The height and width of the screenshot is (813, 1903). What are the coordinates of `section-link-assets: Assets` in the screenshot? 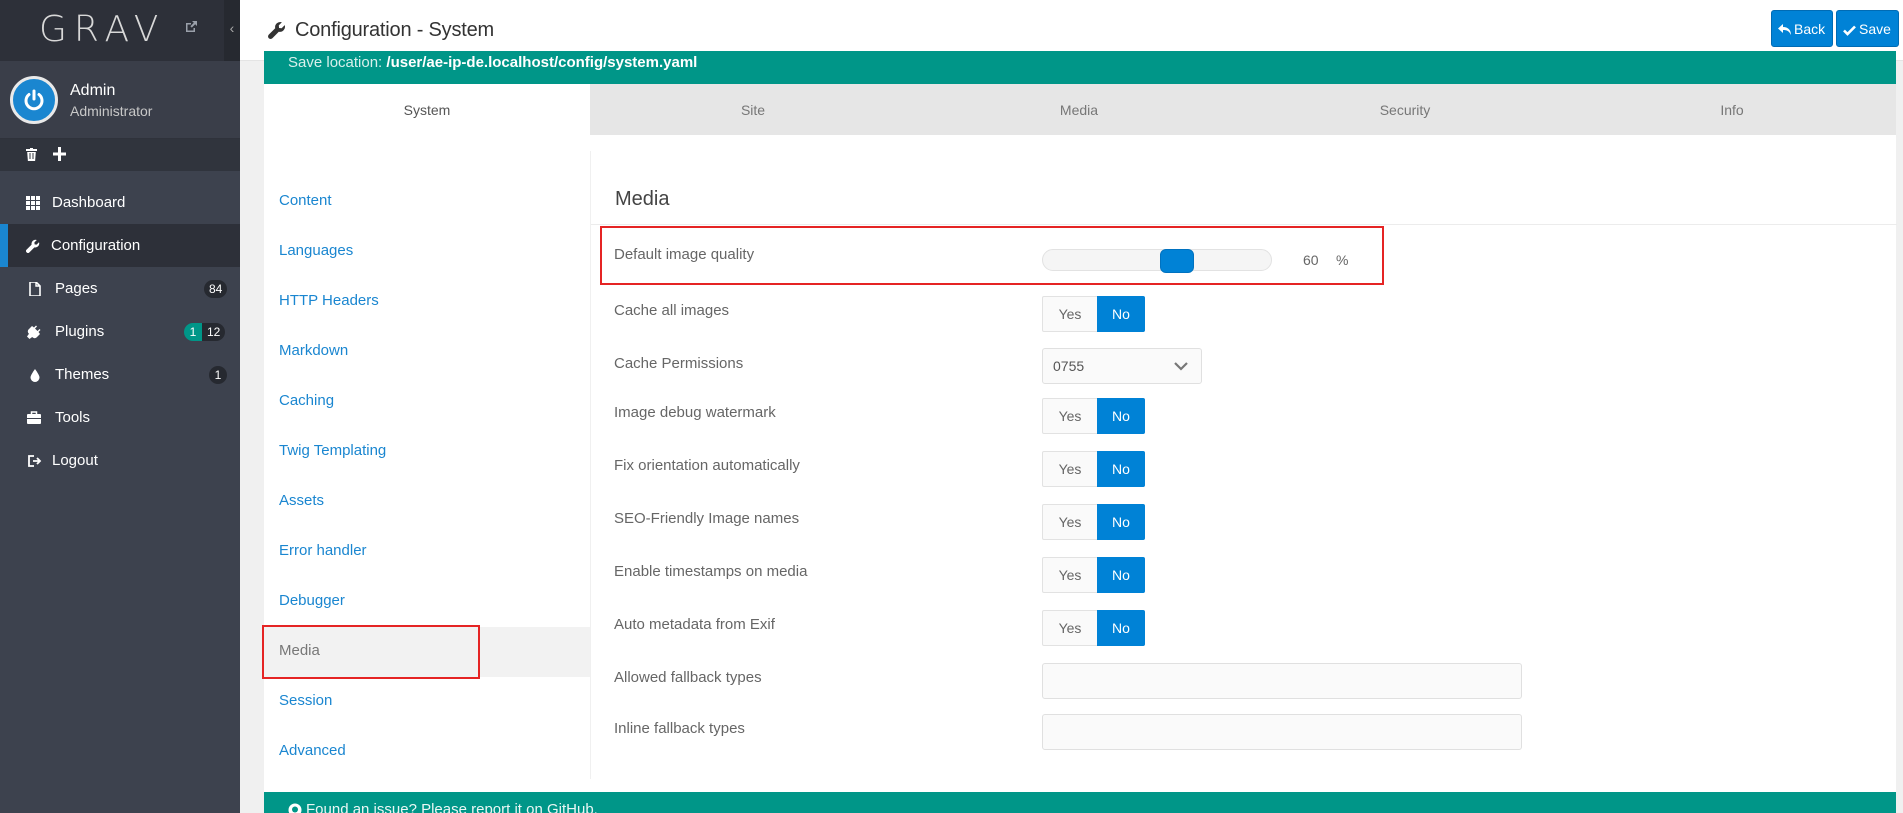 It's located at (301, 500).